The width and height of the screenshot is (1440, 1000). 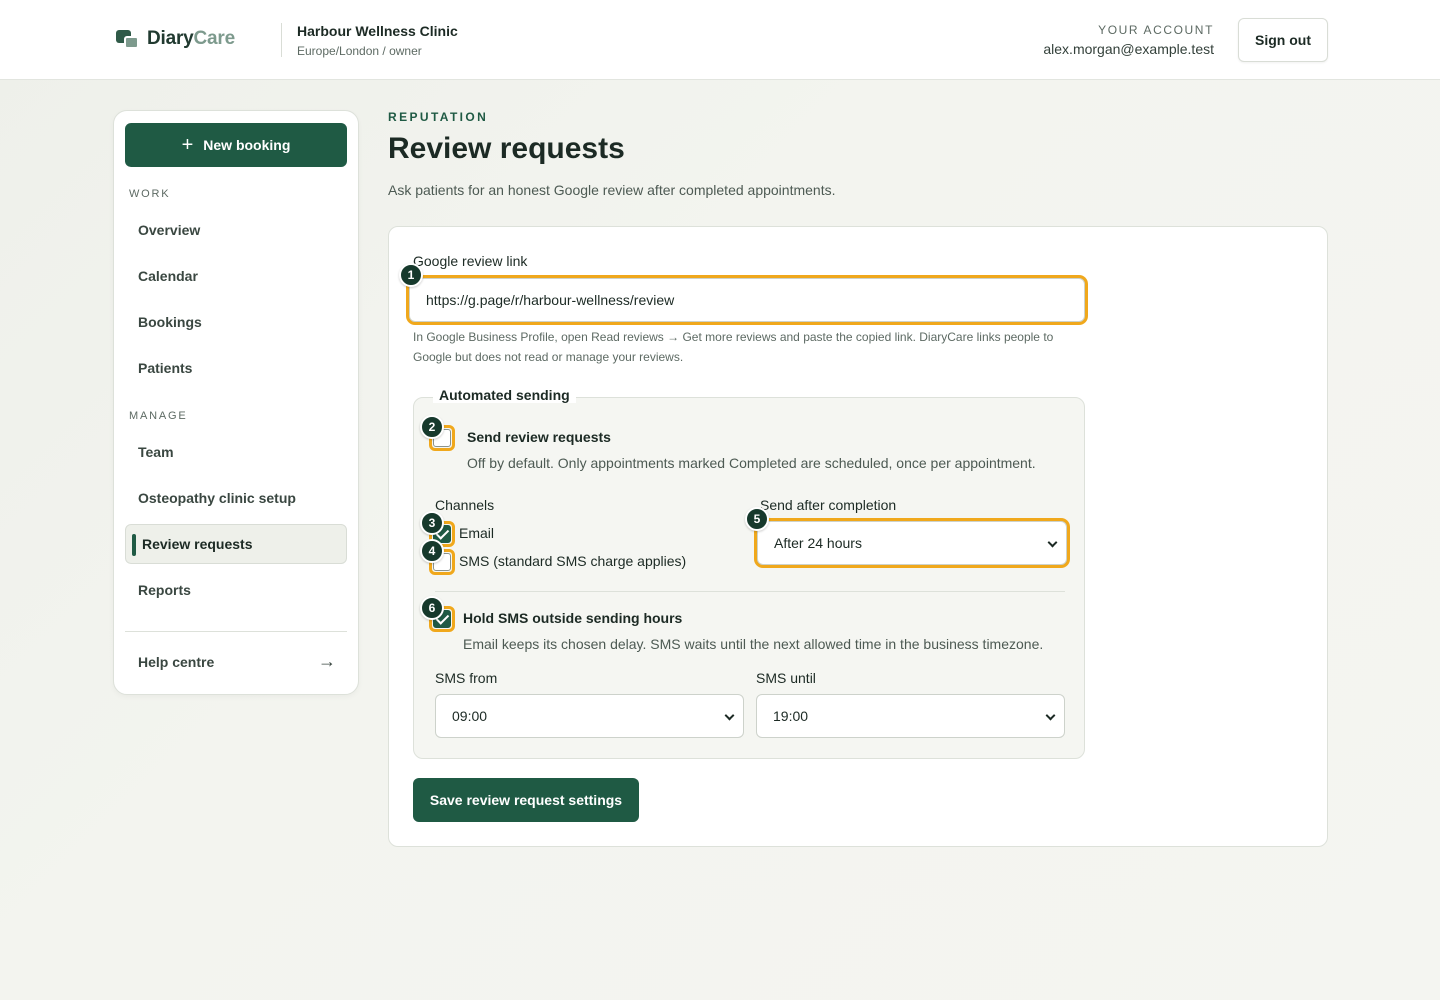 I want to click on send-after-completion-value: After 24 hours, so click(x=818, y=543).